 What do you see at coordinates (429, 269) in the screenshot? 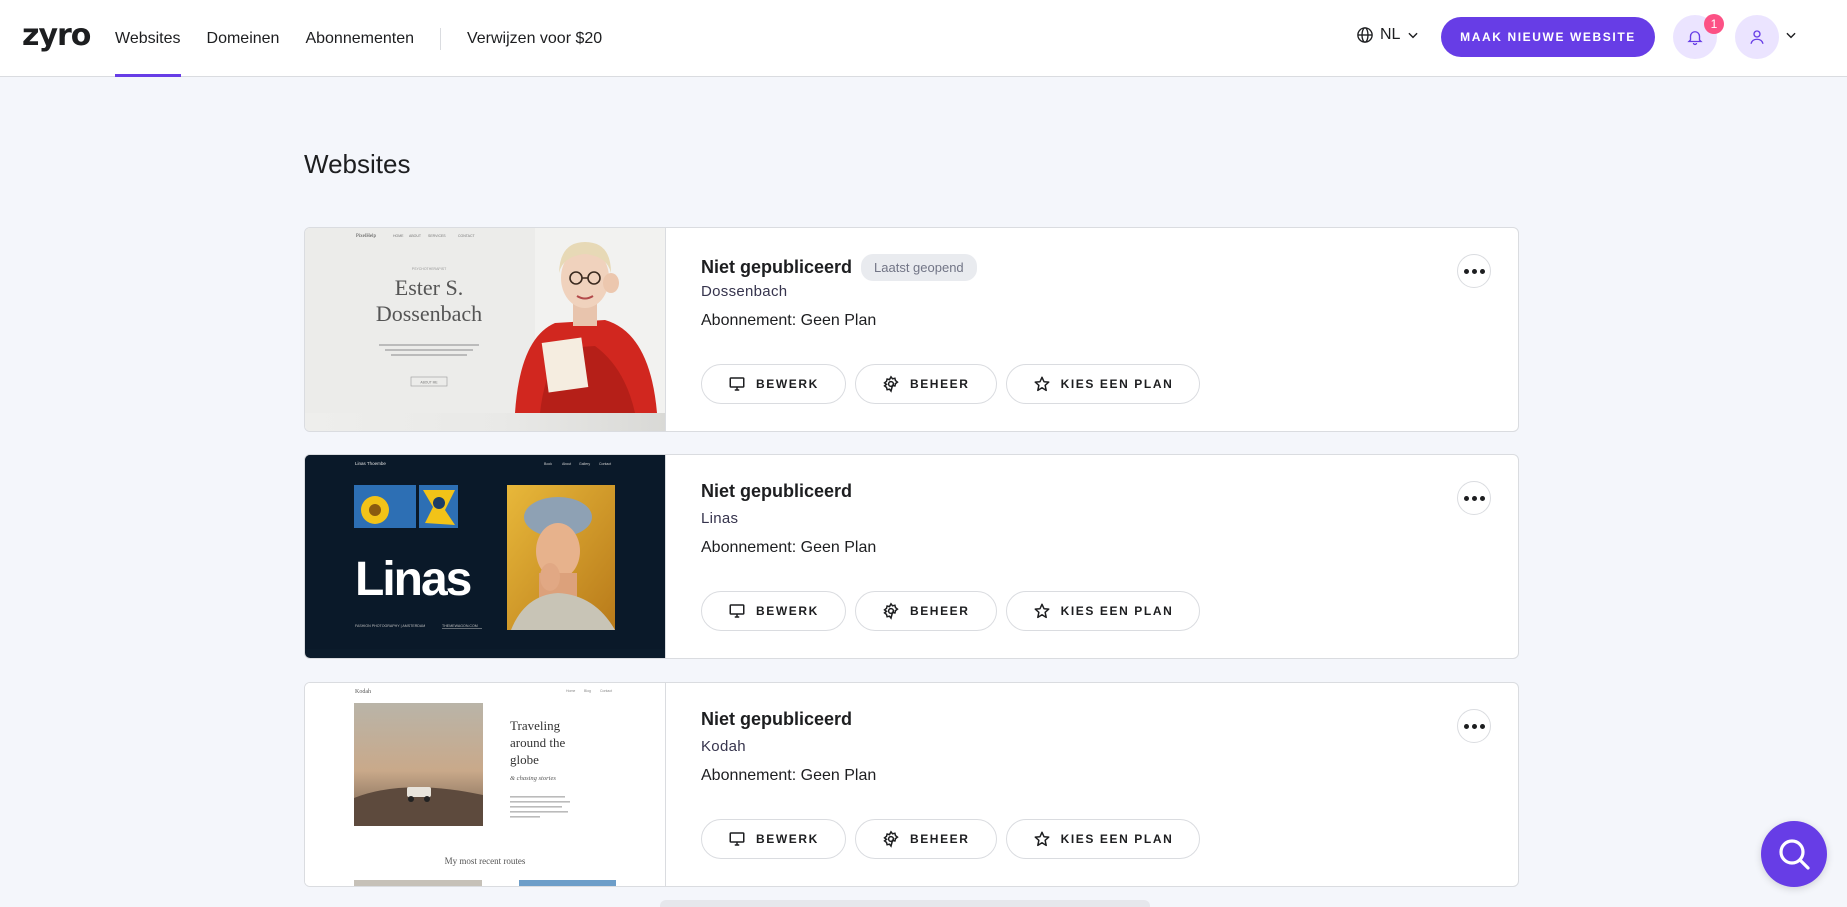
I see `svg-text: PSYCHOTHERAPIST` at bounding box center [429, 269].